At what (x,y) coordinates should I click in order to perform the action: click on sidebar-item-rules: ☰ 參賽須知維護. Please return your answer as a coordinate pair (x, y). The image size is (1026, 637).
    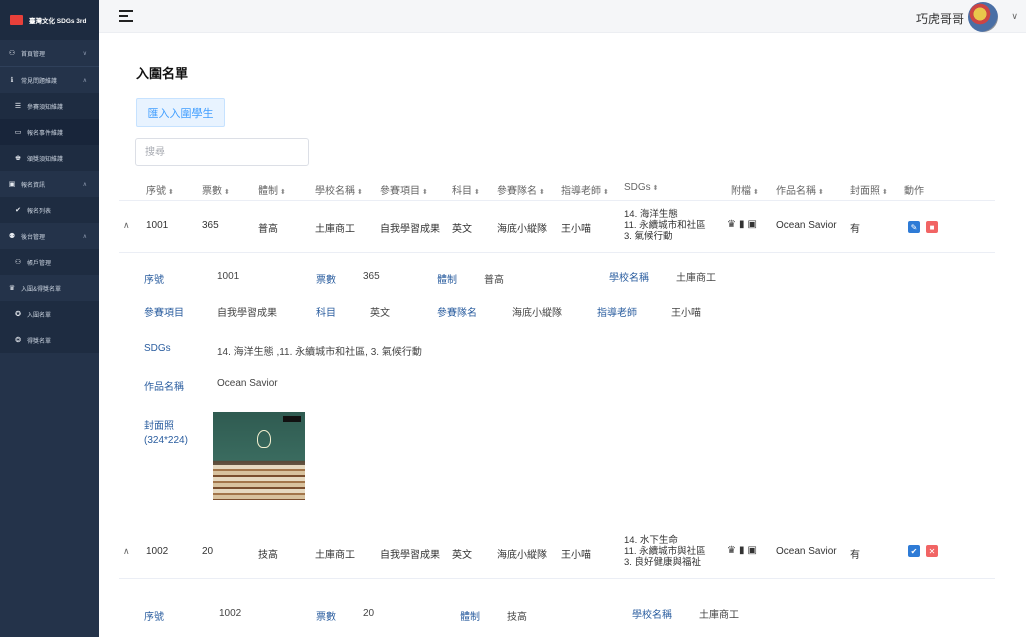
    Looking at the image, I should click on (49, 106).